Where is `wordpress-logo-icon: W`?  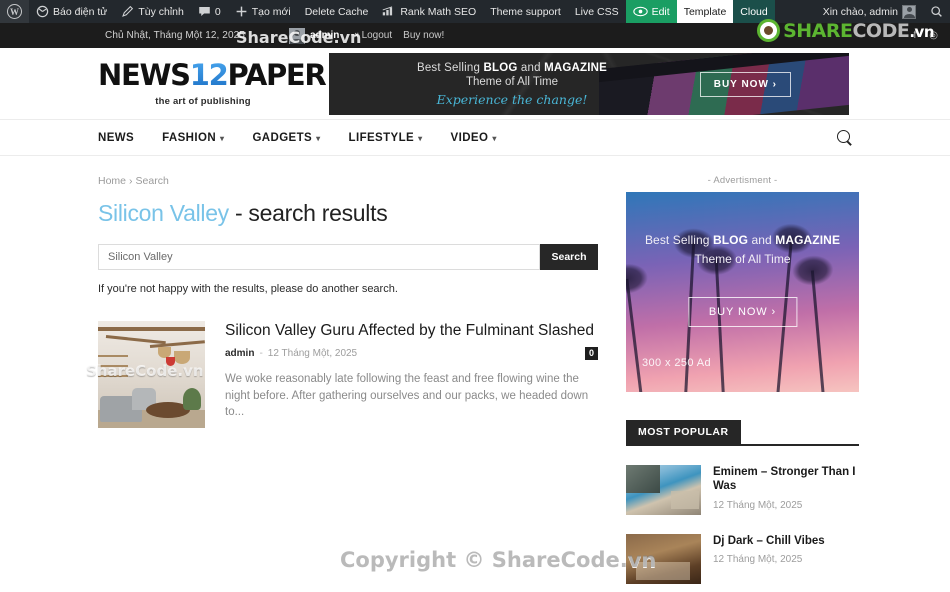 wordpress-logo-icon: W is located at coordinates (14, 11).